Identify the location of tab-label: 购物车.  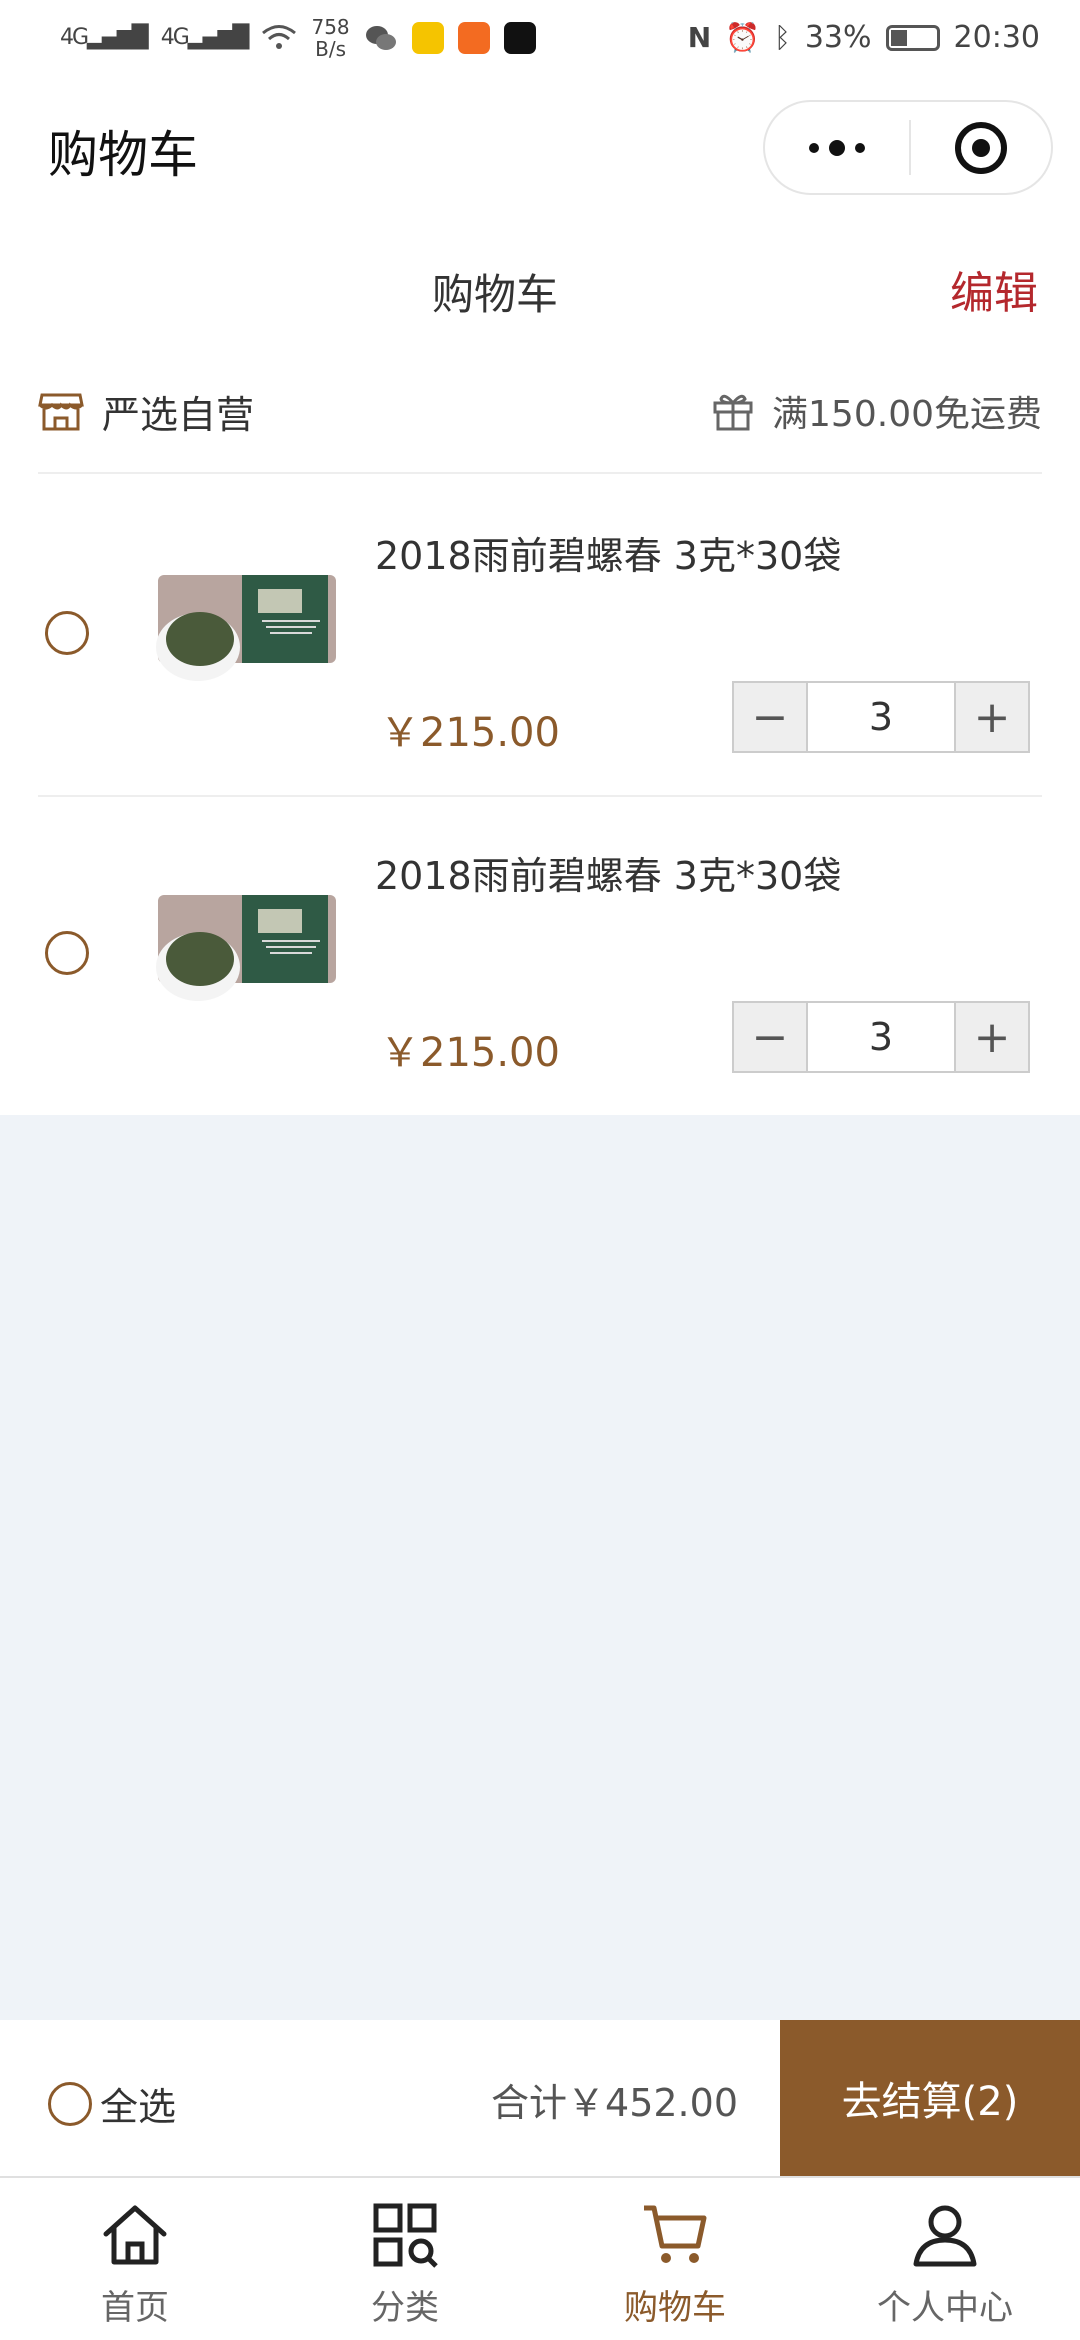
(675, 2308).